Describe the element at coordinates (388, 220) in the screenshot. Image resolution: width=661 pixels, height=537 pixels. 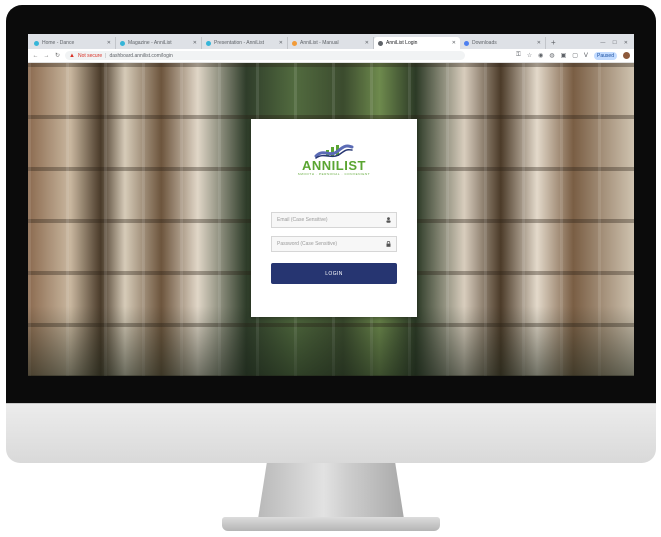
I see `user-icon` at that location.